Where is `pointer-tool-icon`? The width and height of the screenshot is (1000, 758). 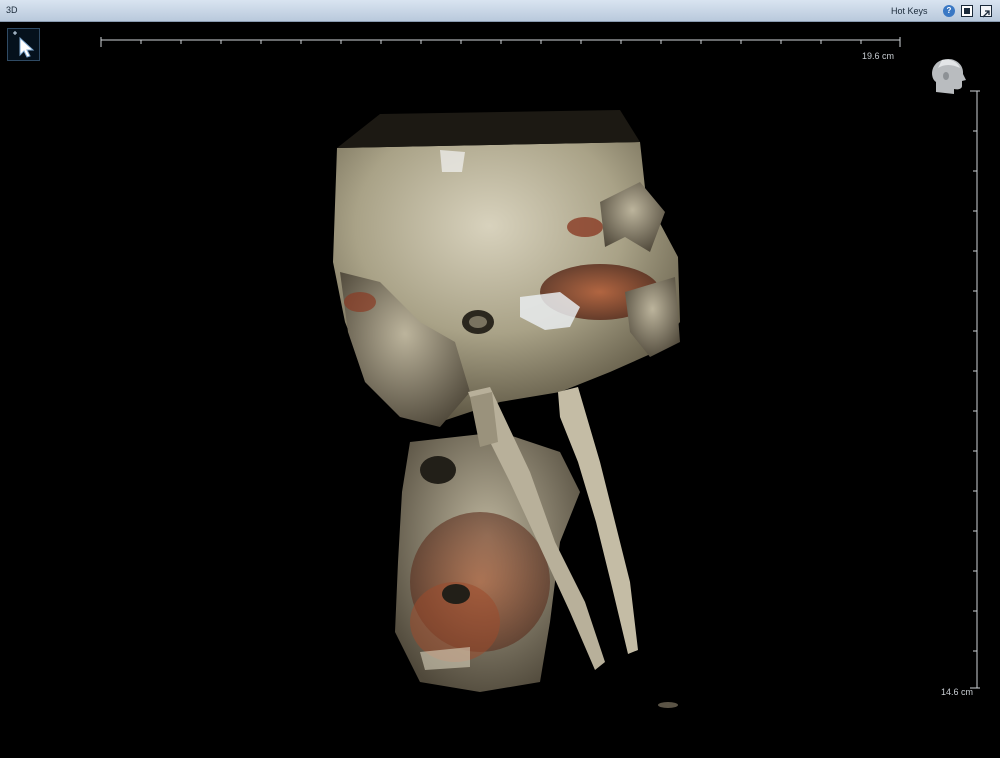
pointer-tool-icon is located at coordinates (24, 44).